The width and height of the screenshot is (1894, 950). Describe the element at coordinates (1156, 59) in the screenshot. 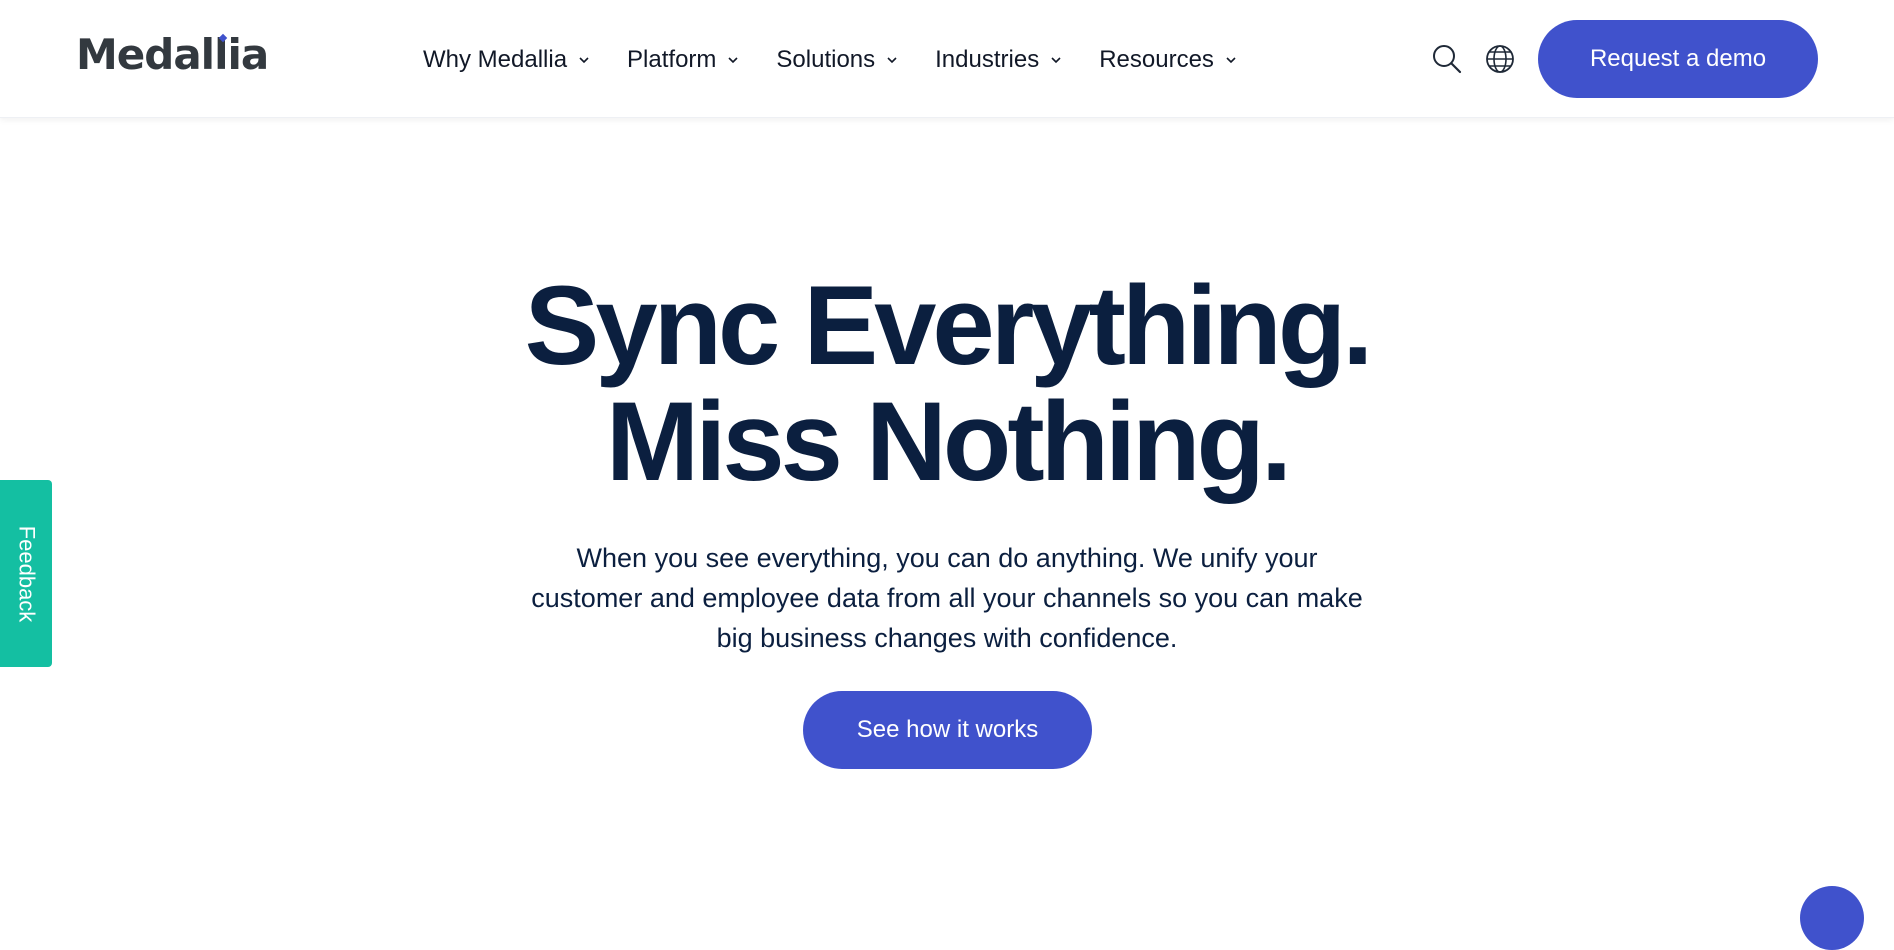

I see `nav-item-label: Resources` at that location.